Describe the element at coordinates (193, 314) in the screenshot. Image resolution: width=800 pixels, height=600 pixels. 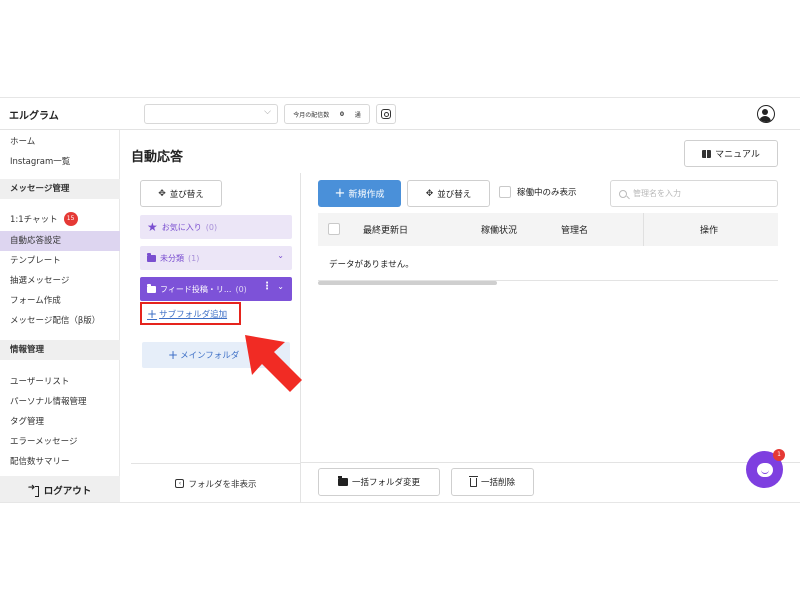
I see `add-subfolder-label: サブフォルダ追加` at that location.